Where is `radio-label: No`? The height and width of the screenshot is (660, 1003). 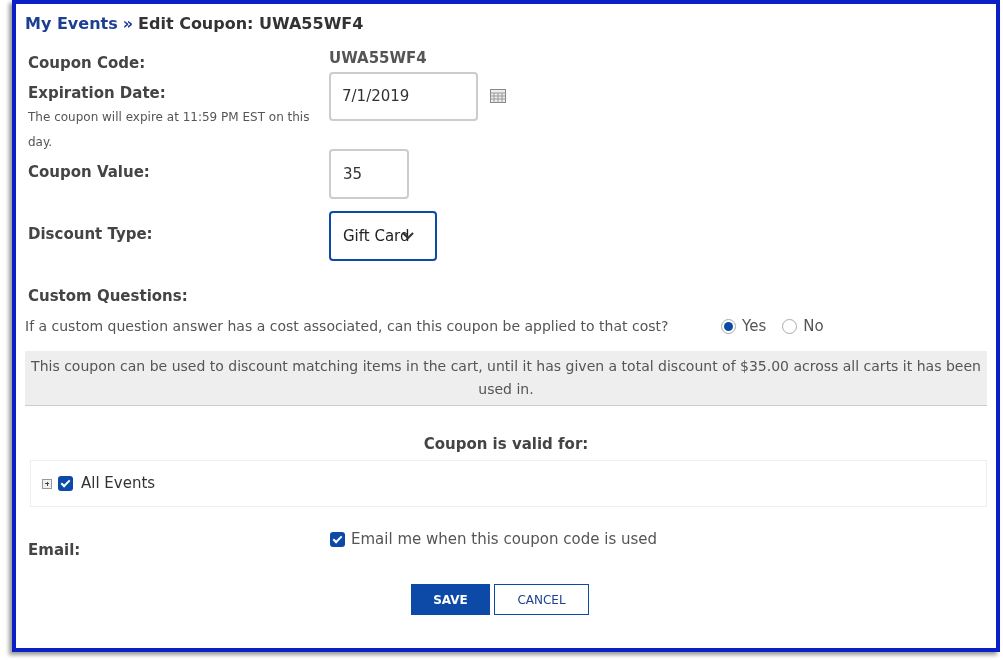 radio-label: No is located at coordinates (813, 326).